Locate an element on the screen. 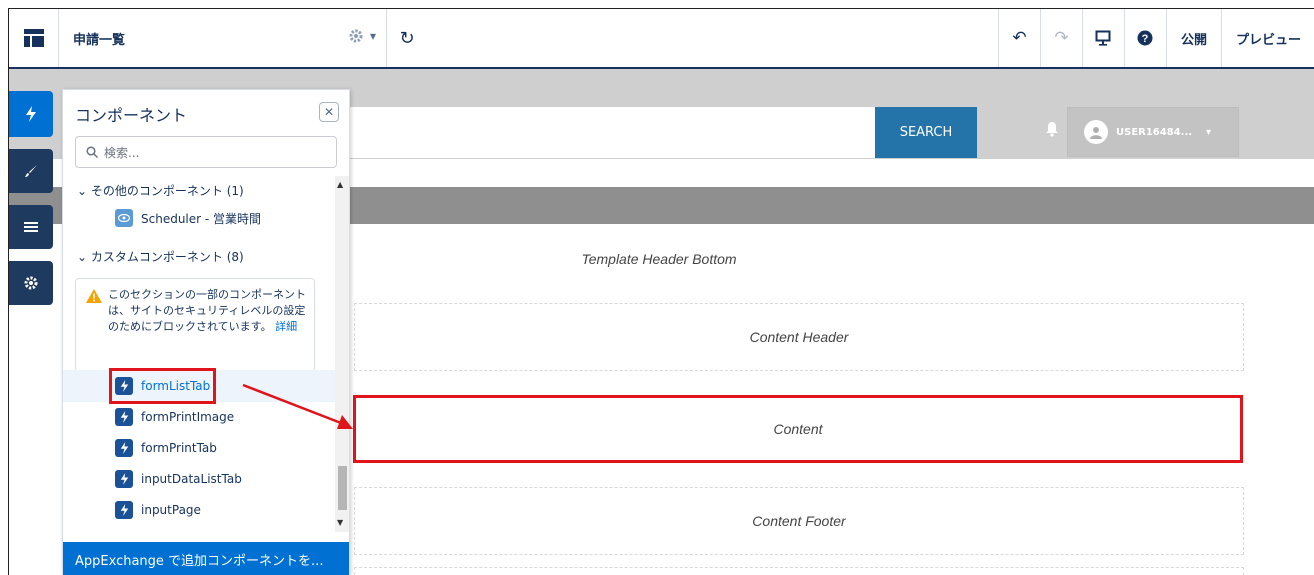 This screenshot has width=1314, height=575. settings-tab is located at coordinates (31, 283).